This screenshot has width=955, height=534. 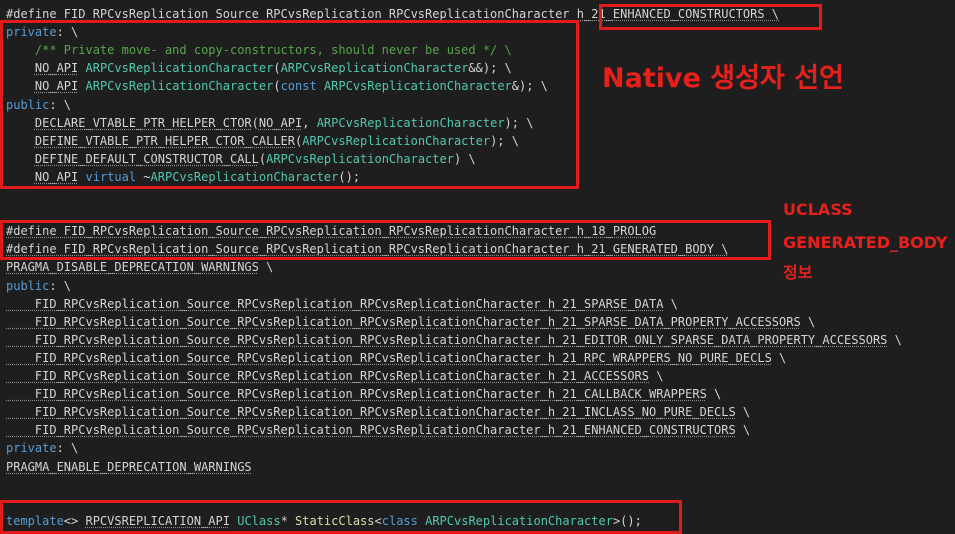 I want to click on code-token: DEFINE_VTABLE_PTR_HELPER_CTOR_CALLER, so click(x=164, y=140).